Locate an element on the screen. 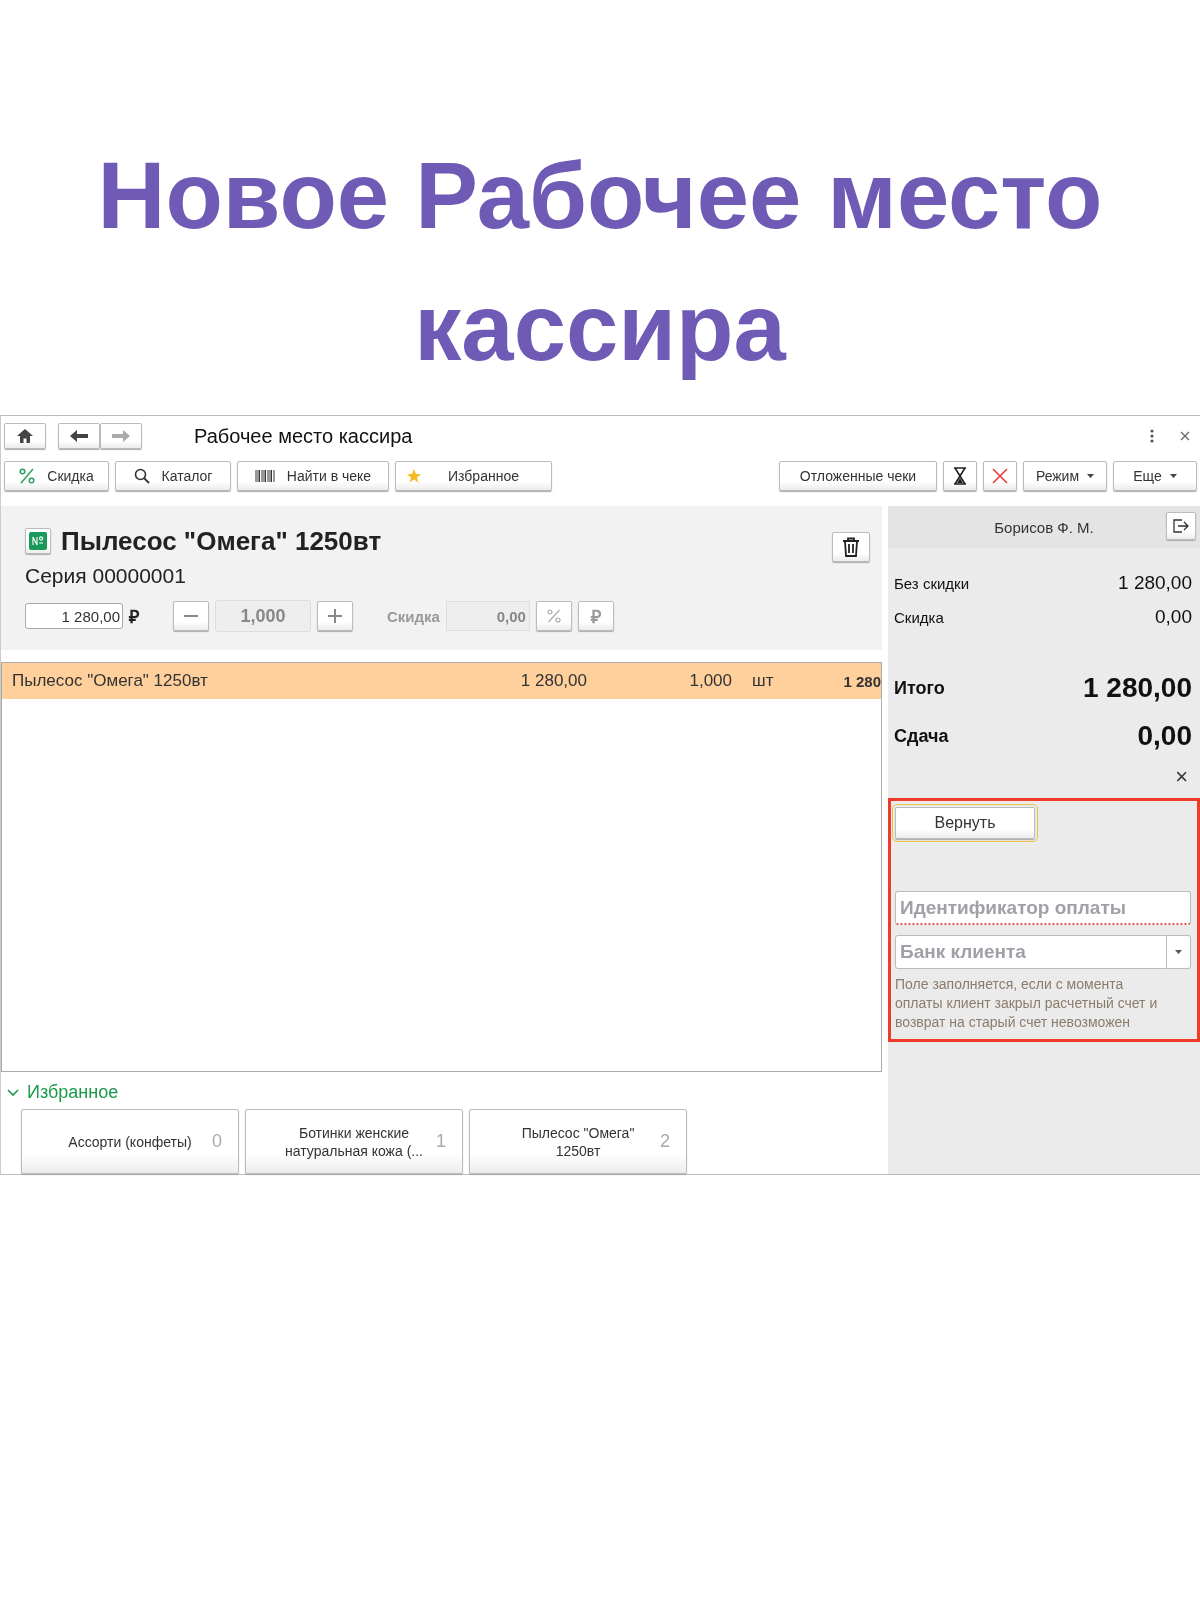  favorite-item-button: Ассорти (конфеты) 0 is located at coordinates (130, 1141).